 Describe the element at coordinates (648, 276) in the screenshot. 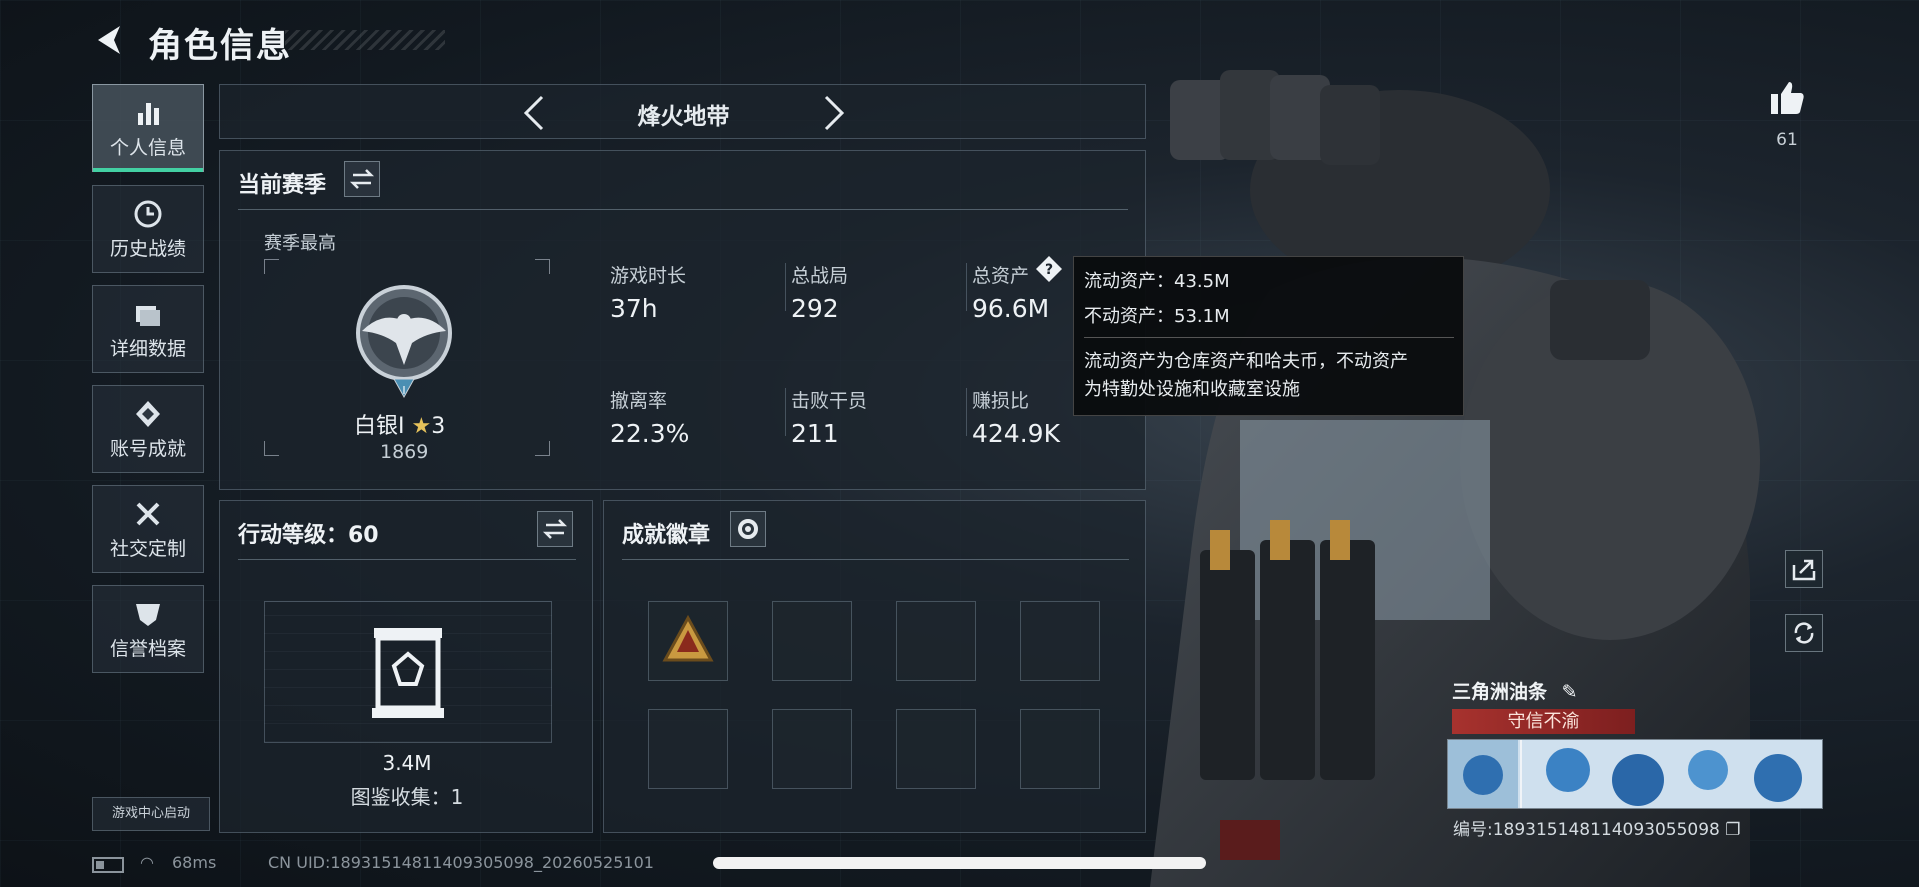

I see `stat-label: 游戏时长` at that location.